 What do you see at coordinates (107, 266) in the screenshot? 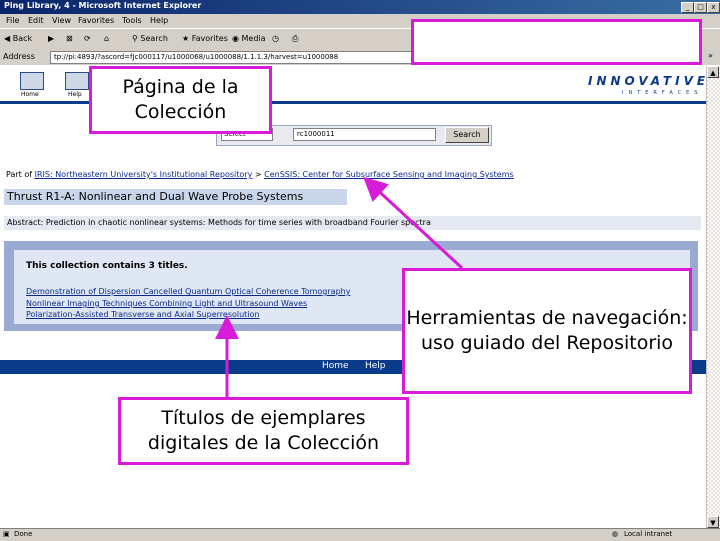
I see `title-list-heading: This collection contains 3 titles.` at bounding box center [107, 266].